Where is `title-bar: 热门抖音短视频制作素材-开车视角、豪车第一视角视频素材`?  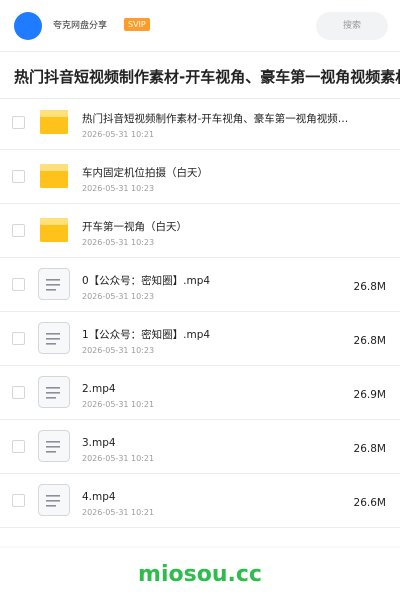 title-bar: 热门抖音短视频制作素材-开车视角、豪车第一视角视频素材 is located at coordinates (200, 76).